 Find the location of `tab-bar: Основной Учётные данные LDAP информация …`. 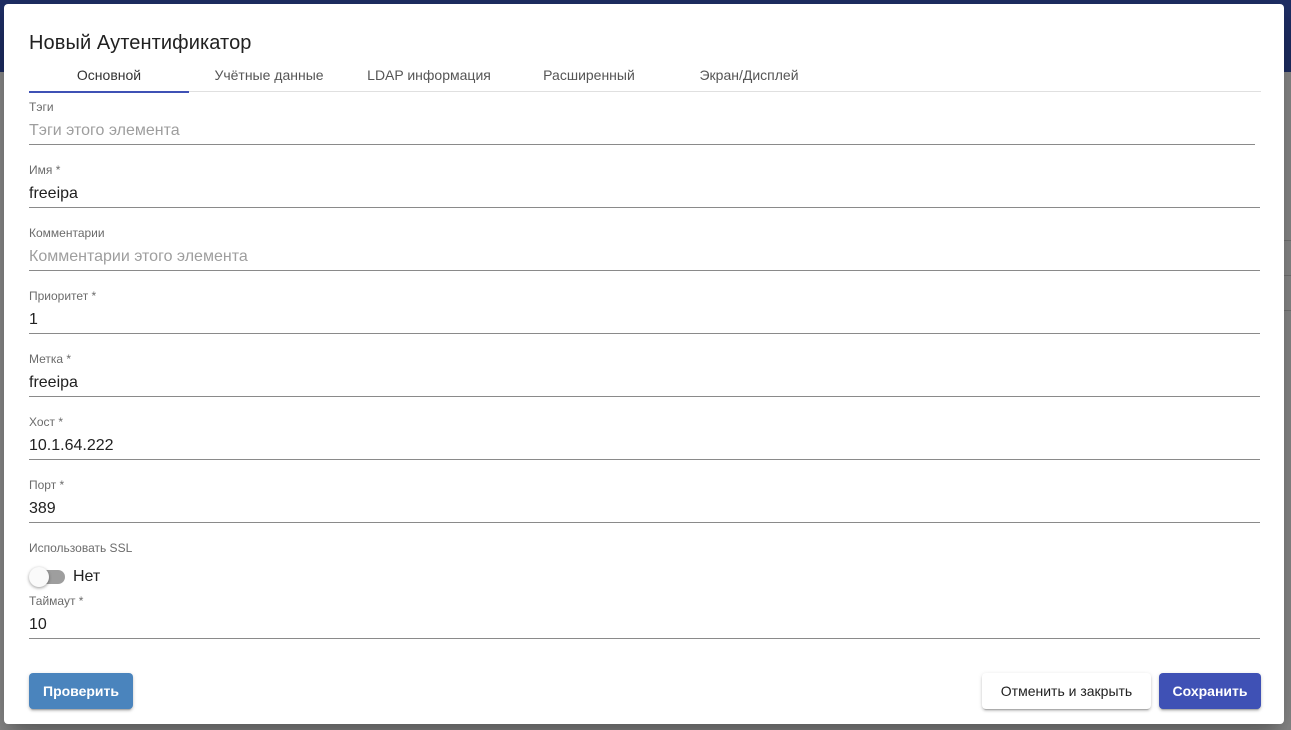

tab-bar: Основной Учётные данные LDAP информация … is located at coordinates (645, 77).